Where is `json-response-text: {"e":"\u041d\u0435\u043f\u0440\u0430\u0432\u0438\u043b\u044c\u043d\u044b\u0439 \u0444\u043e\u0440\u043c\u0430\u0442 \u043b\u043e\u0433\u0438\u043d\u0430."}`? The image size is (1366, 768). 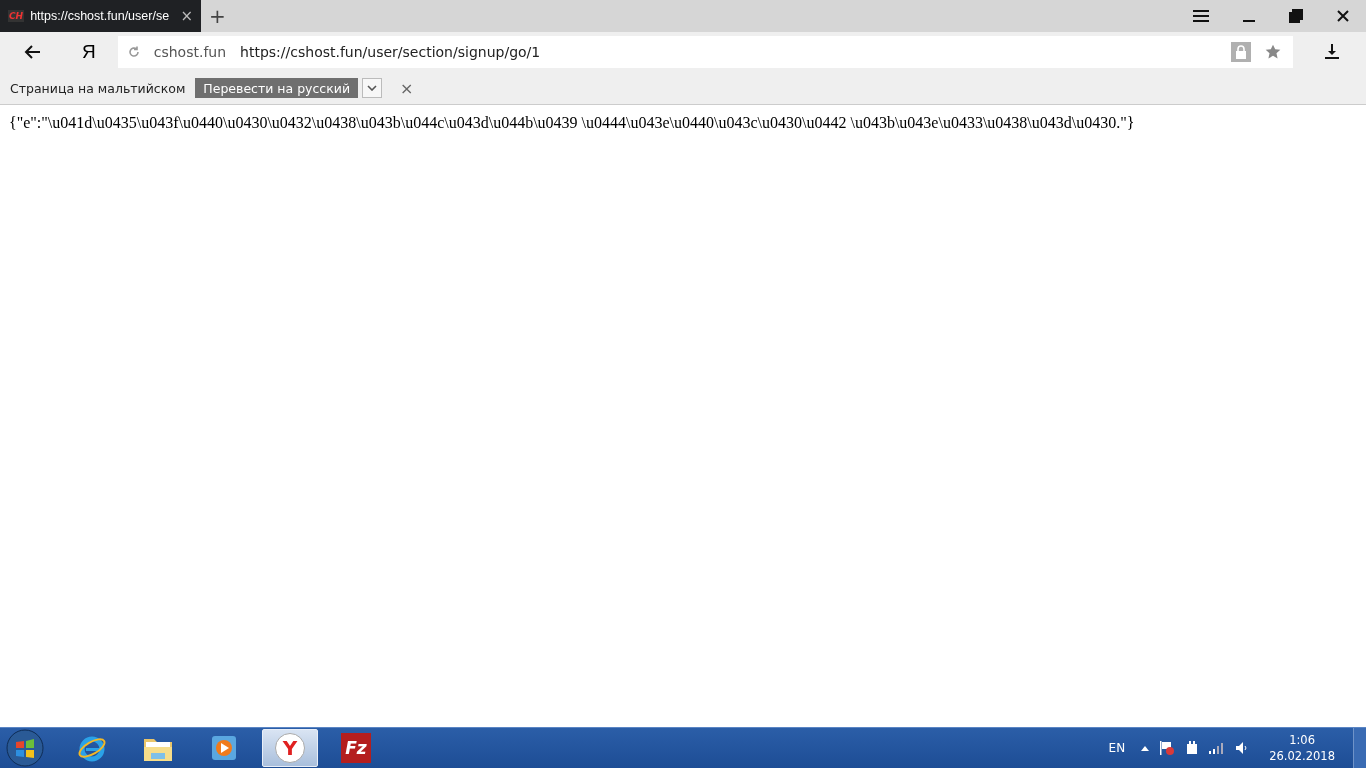 json-response-text: {"e":"\u041d\u0435\u043f\u0440\u0430\u0432\u0438\u043b\u044c\u043d\u044b\u0439 \u0444\u043e\u0440\u043c\u0430\u0442 \u043b\u043e\u0433\u0438\u043d\u0430."} is located at coordinates (572, 123).